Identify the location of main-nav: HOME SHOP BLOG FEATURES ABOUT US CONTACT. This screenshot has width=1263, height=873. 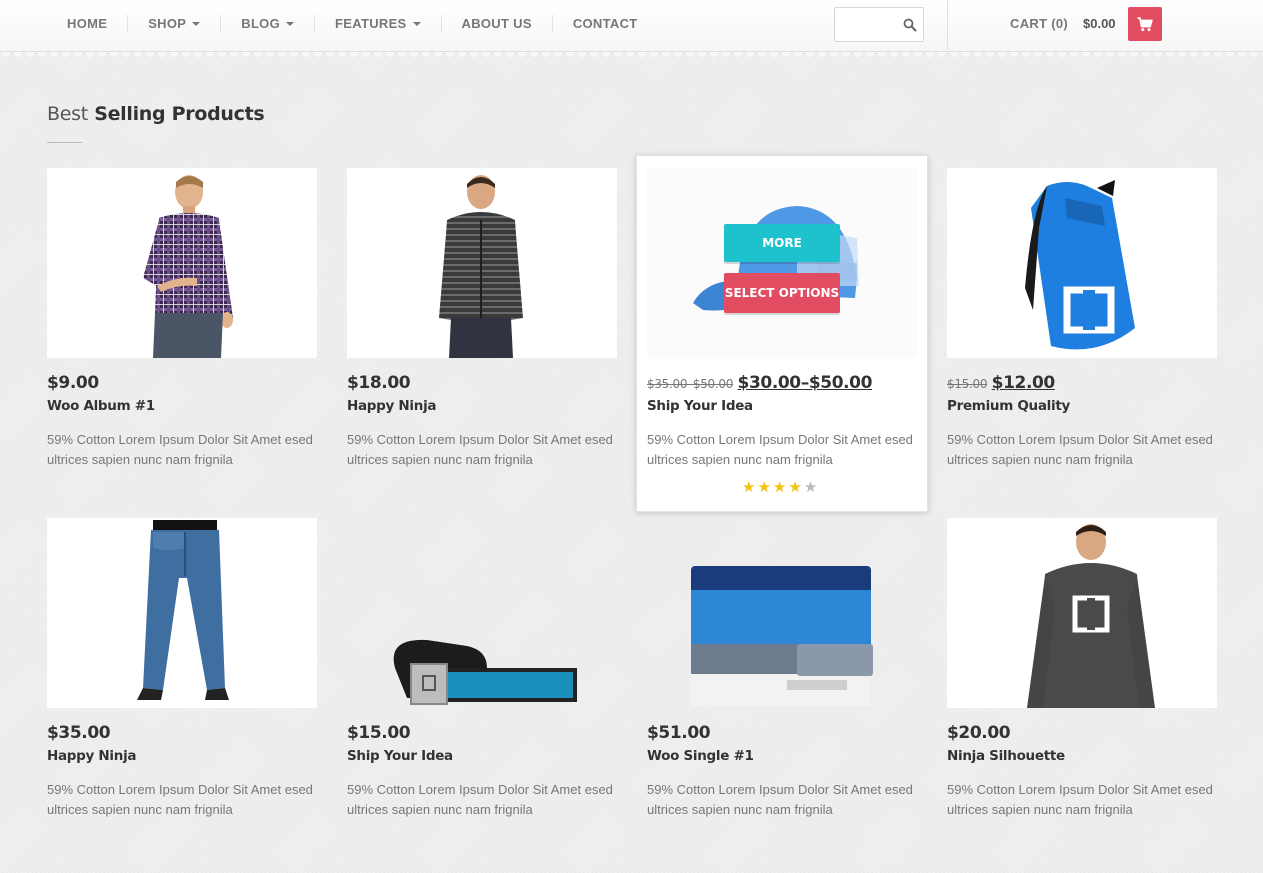
(352, 23).